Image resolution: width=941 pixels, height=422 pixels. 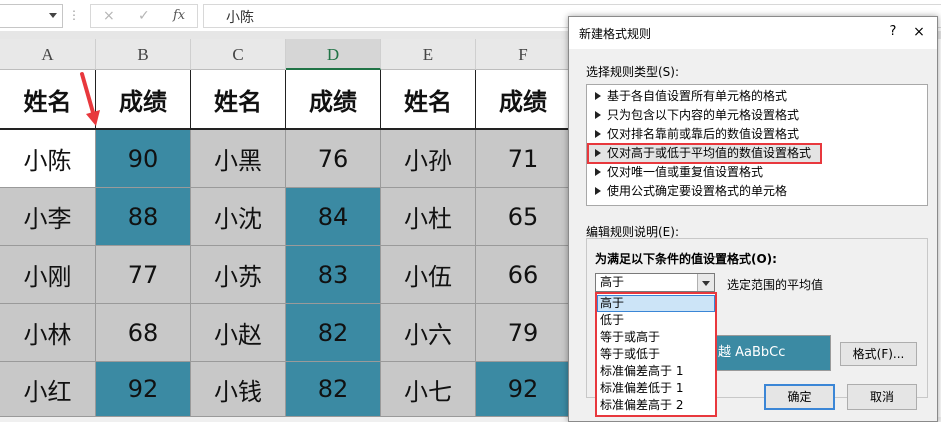 What do you see at coordinates (523, 159) in the screenshot?
I see `table-cell: 71` at bounding box center [523, 159].